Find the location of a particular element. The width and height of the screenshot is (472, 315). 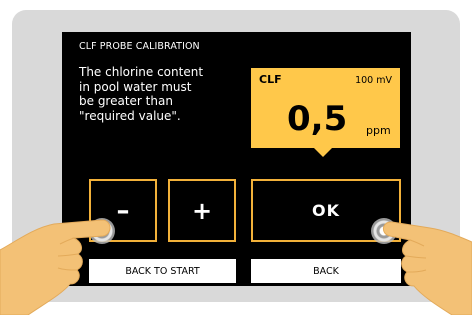

measurement-label: CLF is located at coordinates (270, 79).